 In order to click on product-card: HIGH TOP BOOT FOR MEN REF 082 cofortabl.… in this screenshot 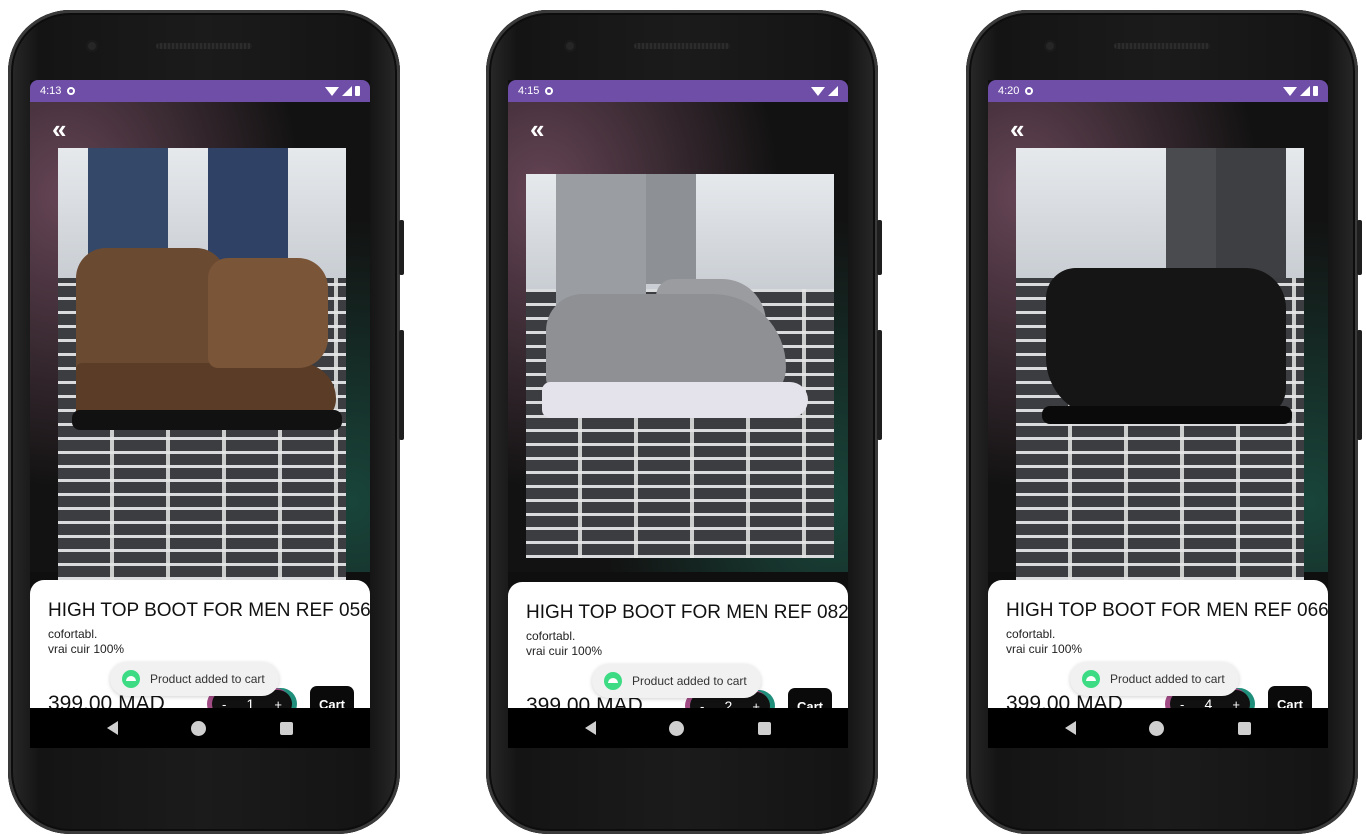, I will do `click(678, 653)`.